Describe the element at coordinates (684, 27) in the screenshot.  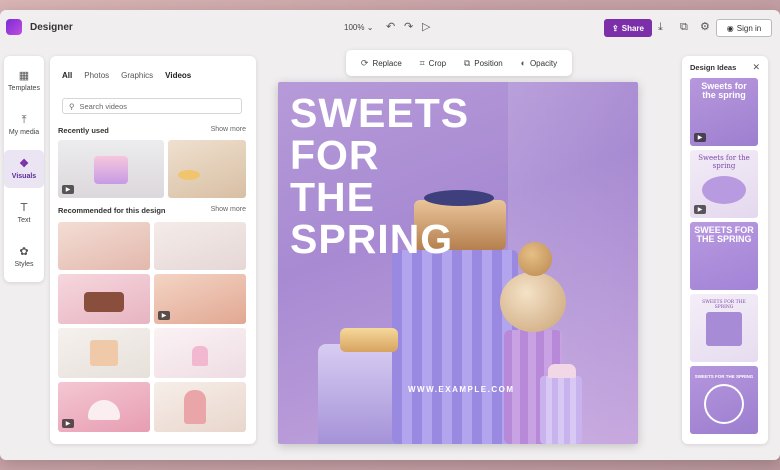
I see `layers-icon: ⧉` at that location.